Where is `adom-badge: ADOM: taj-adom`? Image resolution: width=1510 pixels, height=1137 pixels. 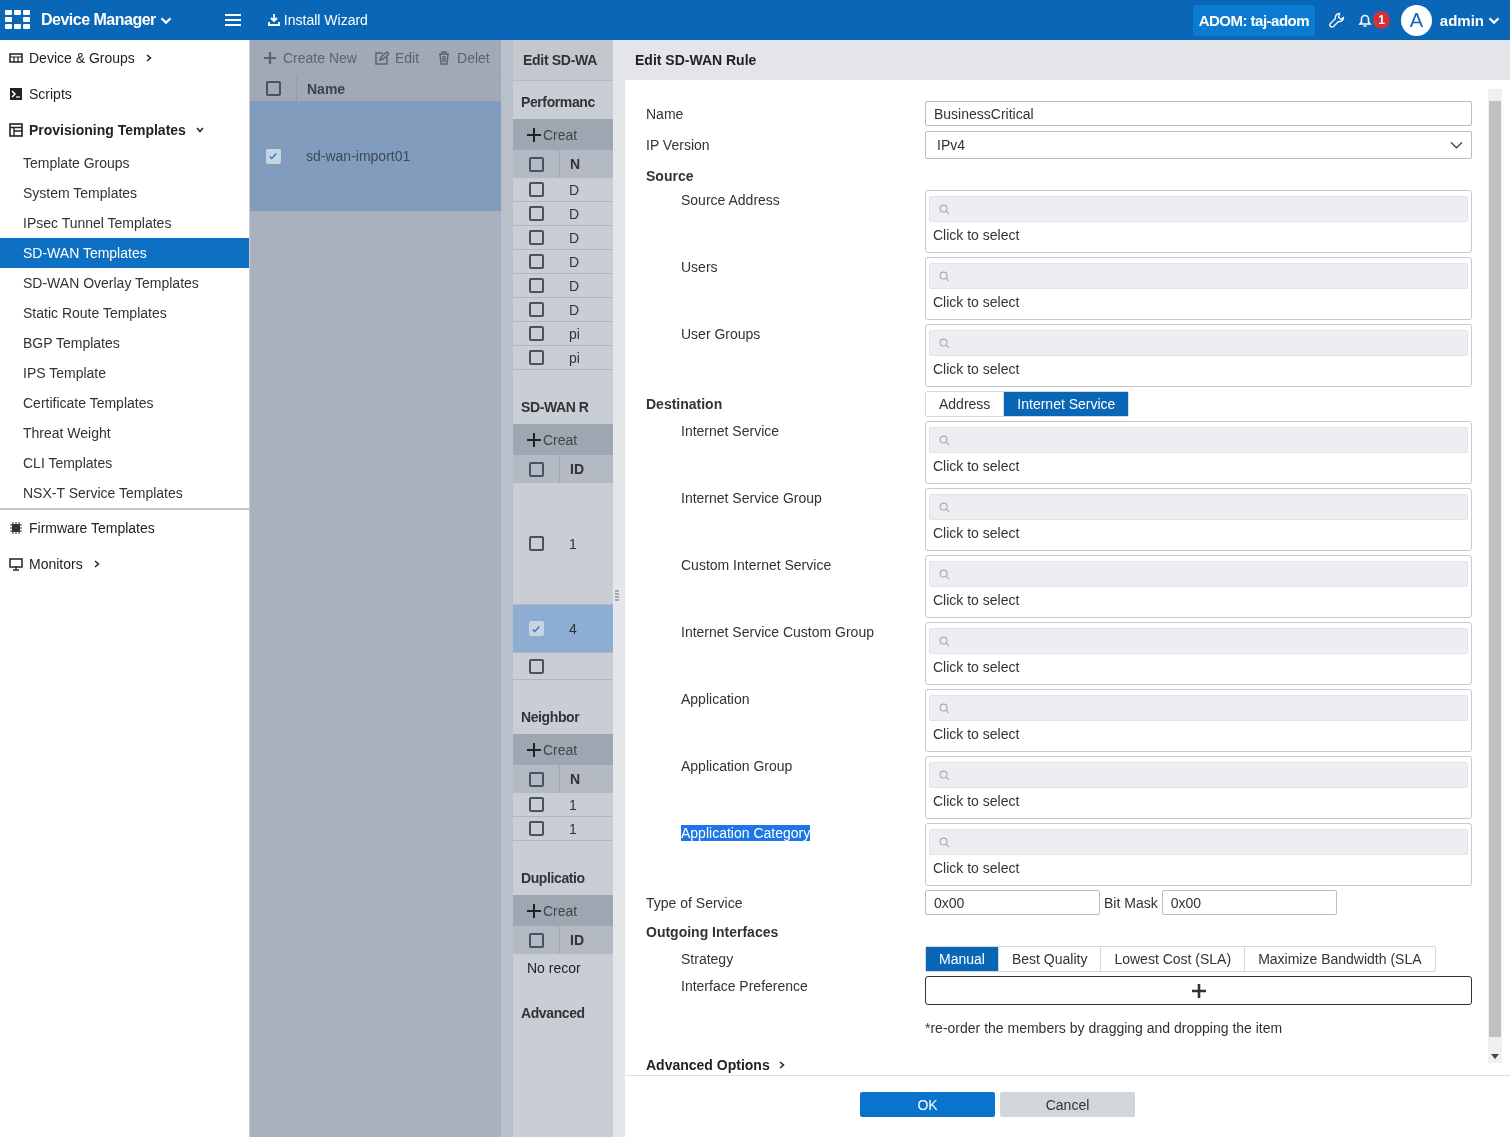 adom-badge: ADOM: taj-adom is located at coordinates (1254, 20).